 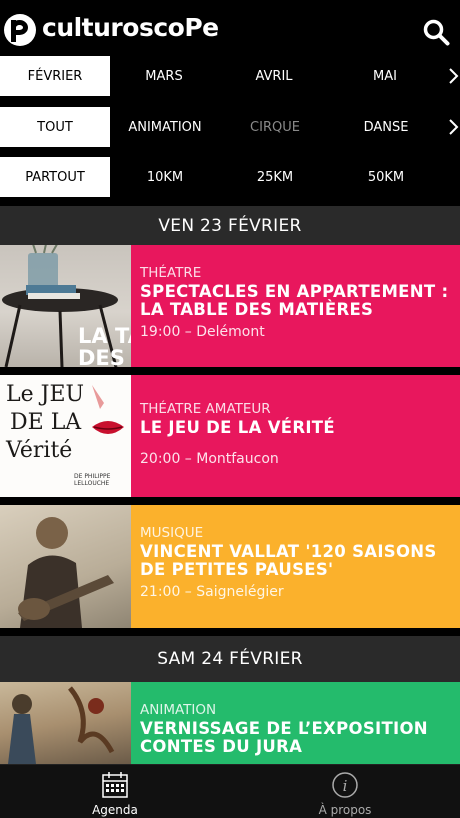 What do you see at coordinates (92, 480) in the screenshot?
I see `thumbnail-caption: DE PHILIPPE LELLOUCHE` at bounding box center [92, 480].